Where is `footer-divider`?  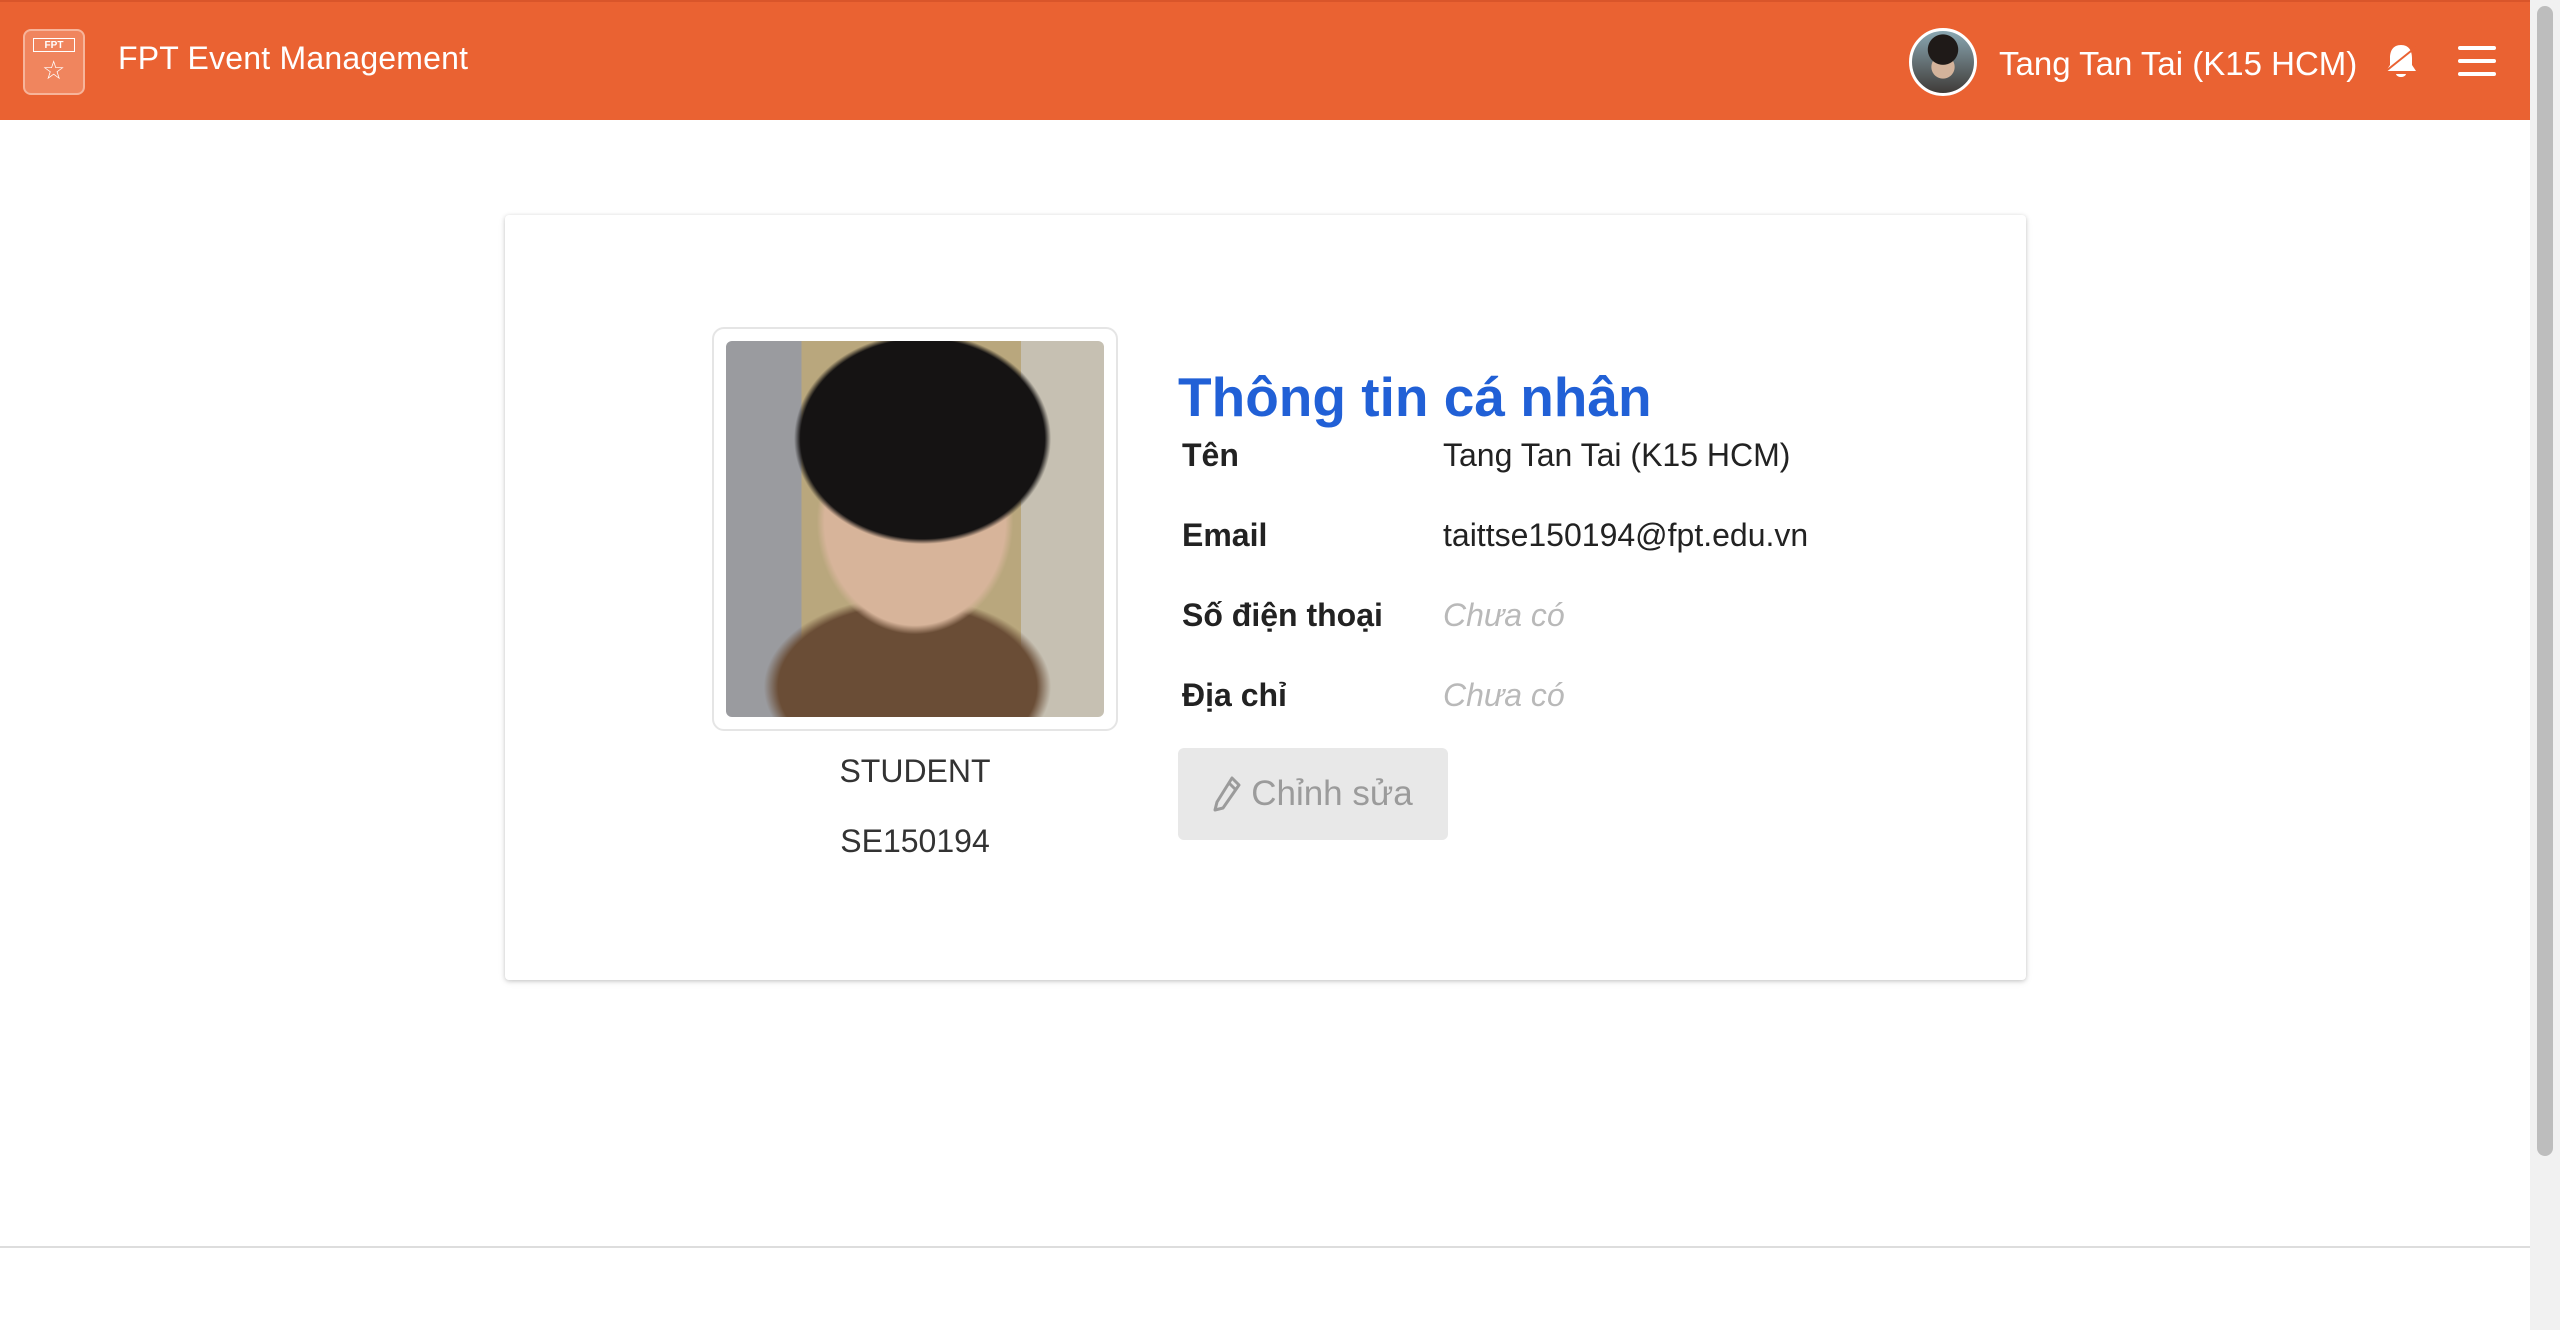
footer-divider is located at coordinates (1265, 1247).